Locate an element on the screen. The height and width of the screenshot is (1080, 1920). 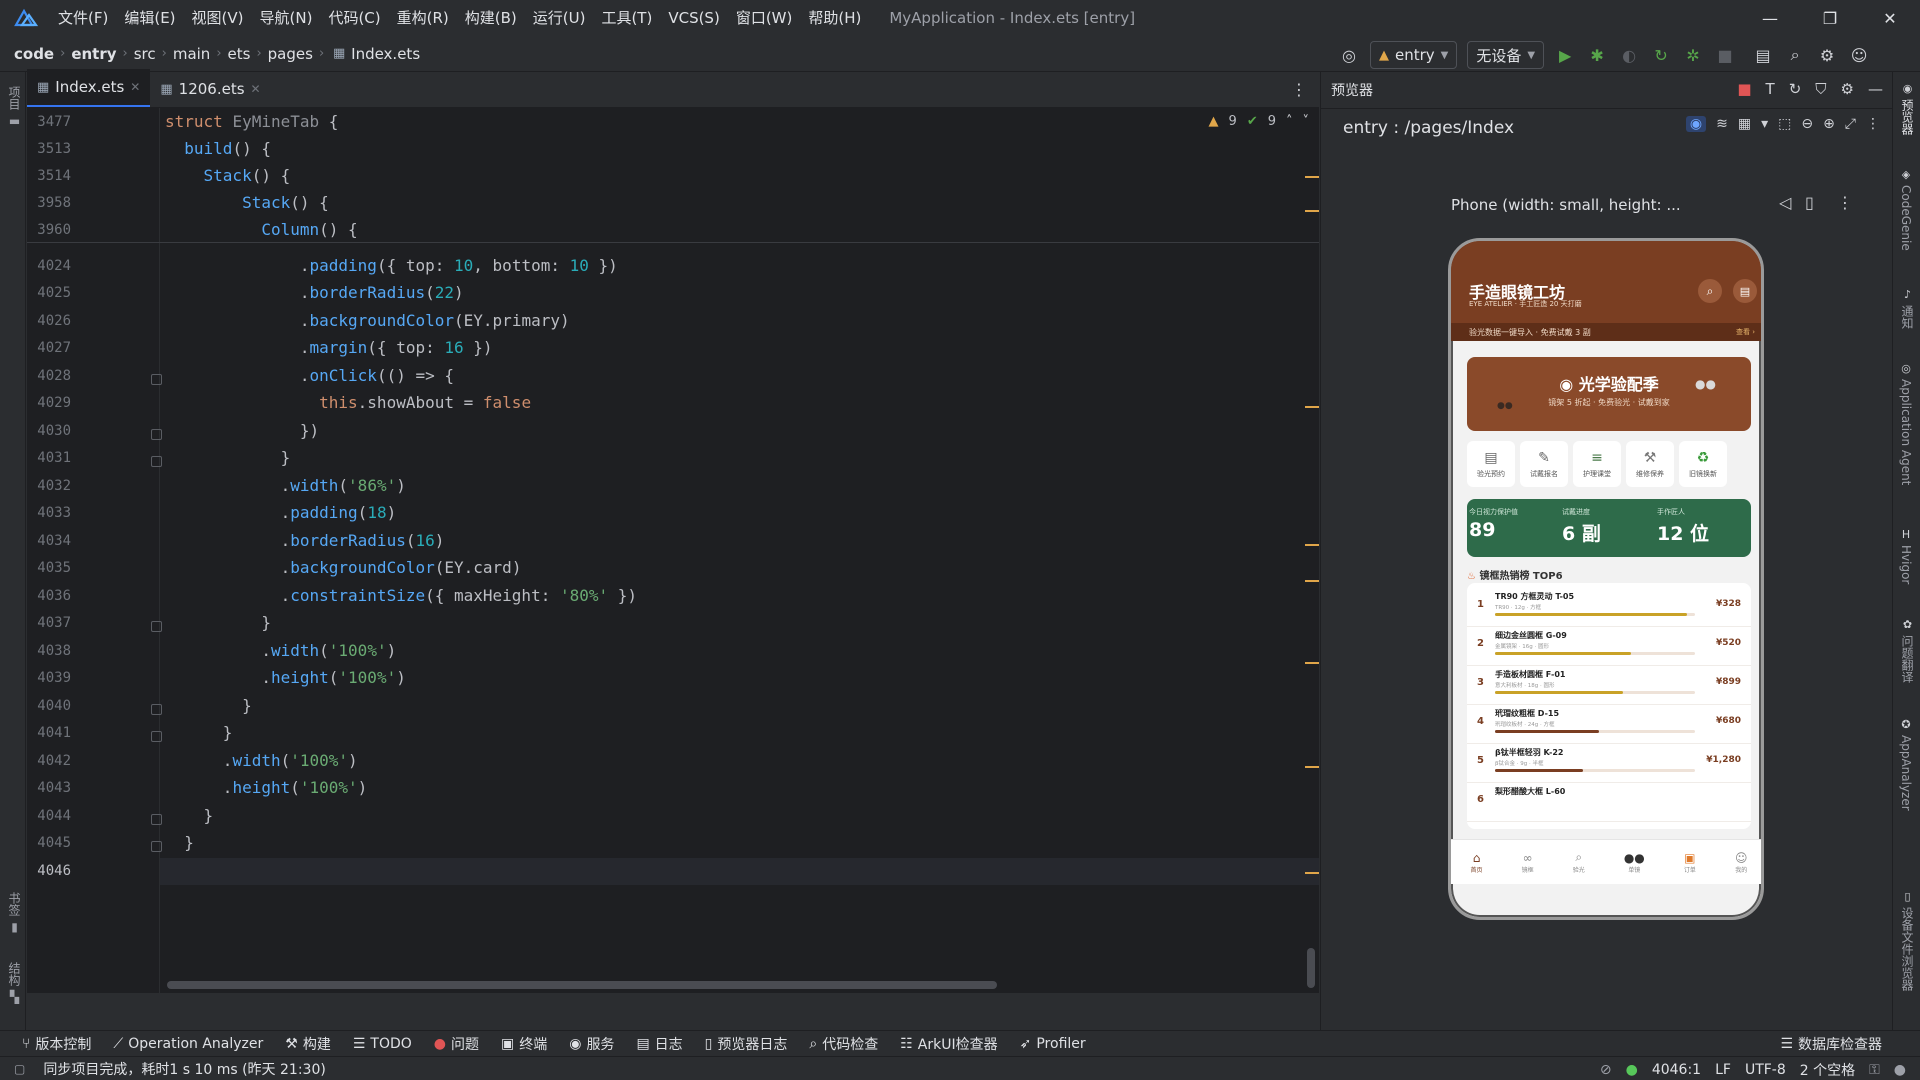
rank-row: 4 玳瑁纹粗框 D-15 玳瑁纹板材 · 24g · 方框 ¥680 is located at coordinates (1609, 724).